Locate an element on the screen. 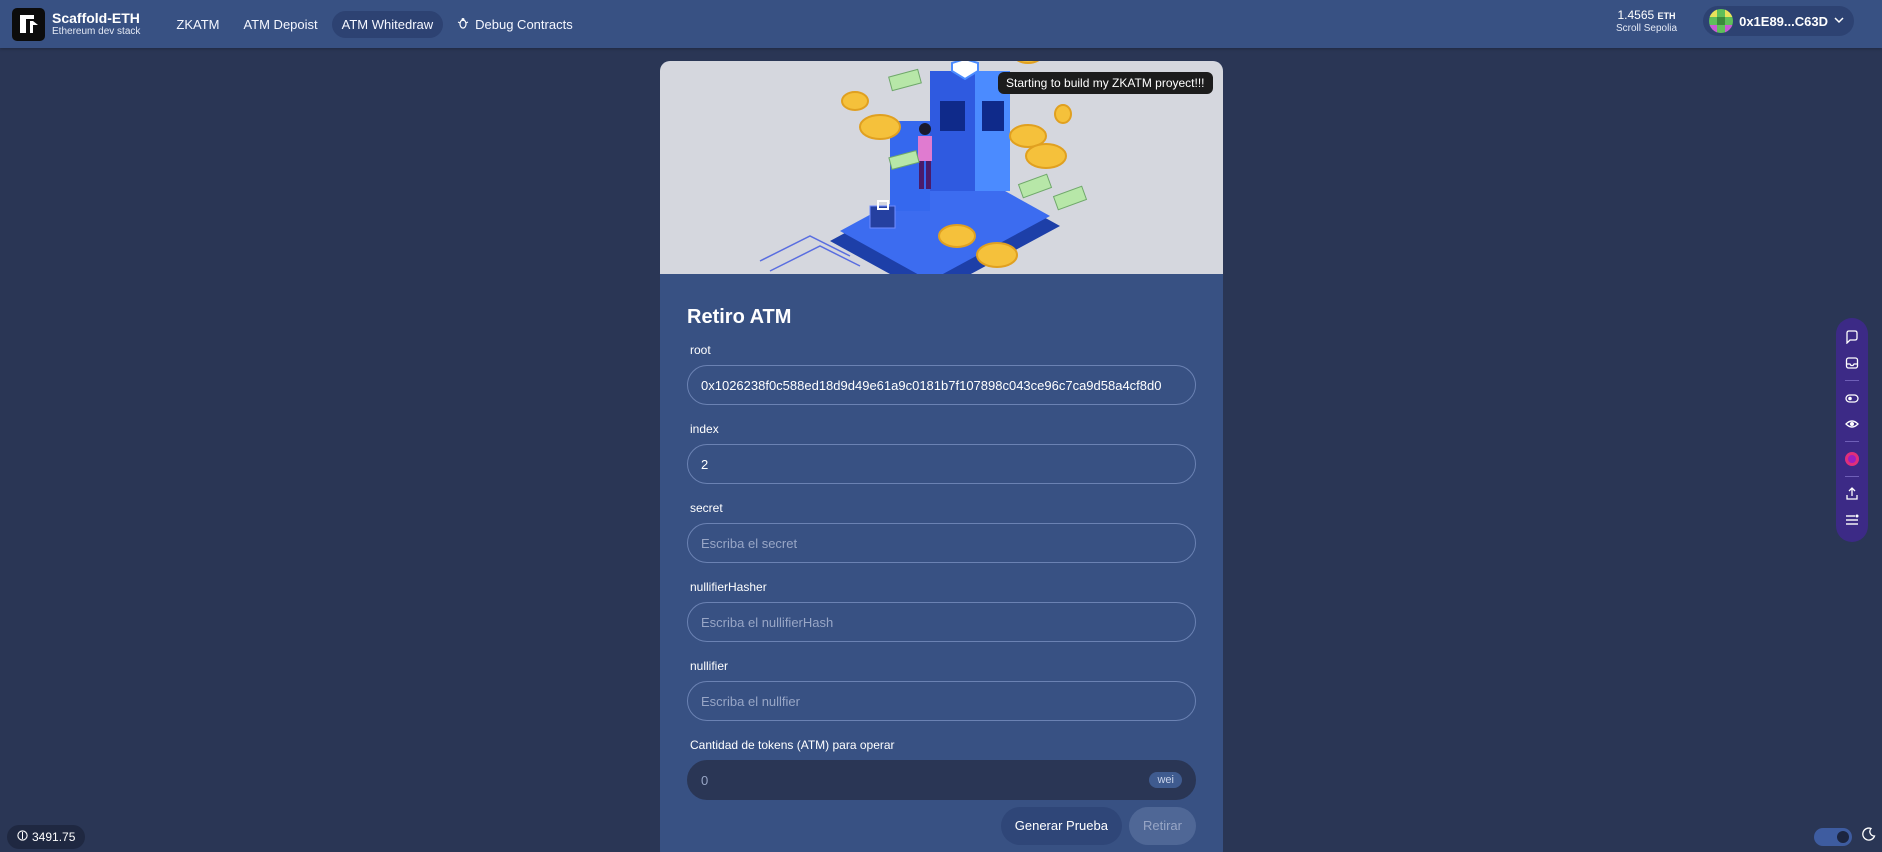  eth-price-badge: 3491.75 is located at coordinates (46, 837).